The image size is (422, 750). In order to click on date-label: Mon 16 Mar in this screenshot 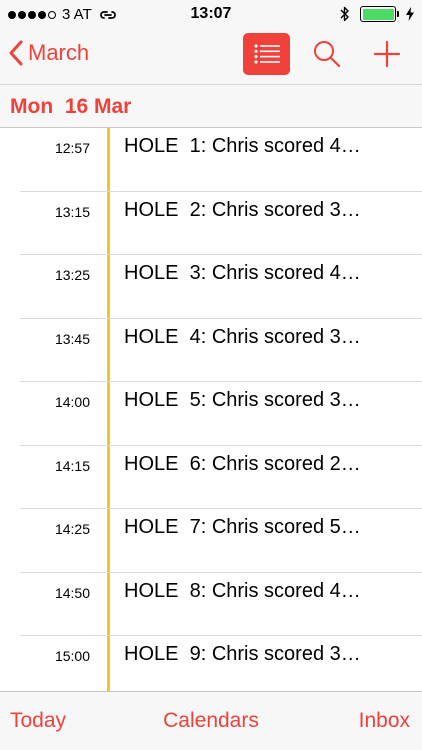, I will do `click(71, 106)`.